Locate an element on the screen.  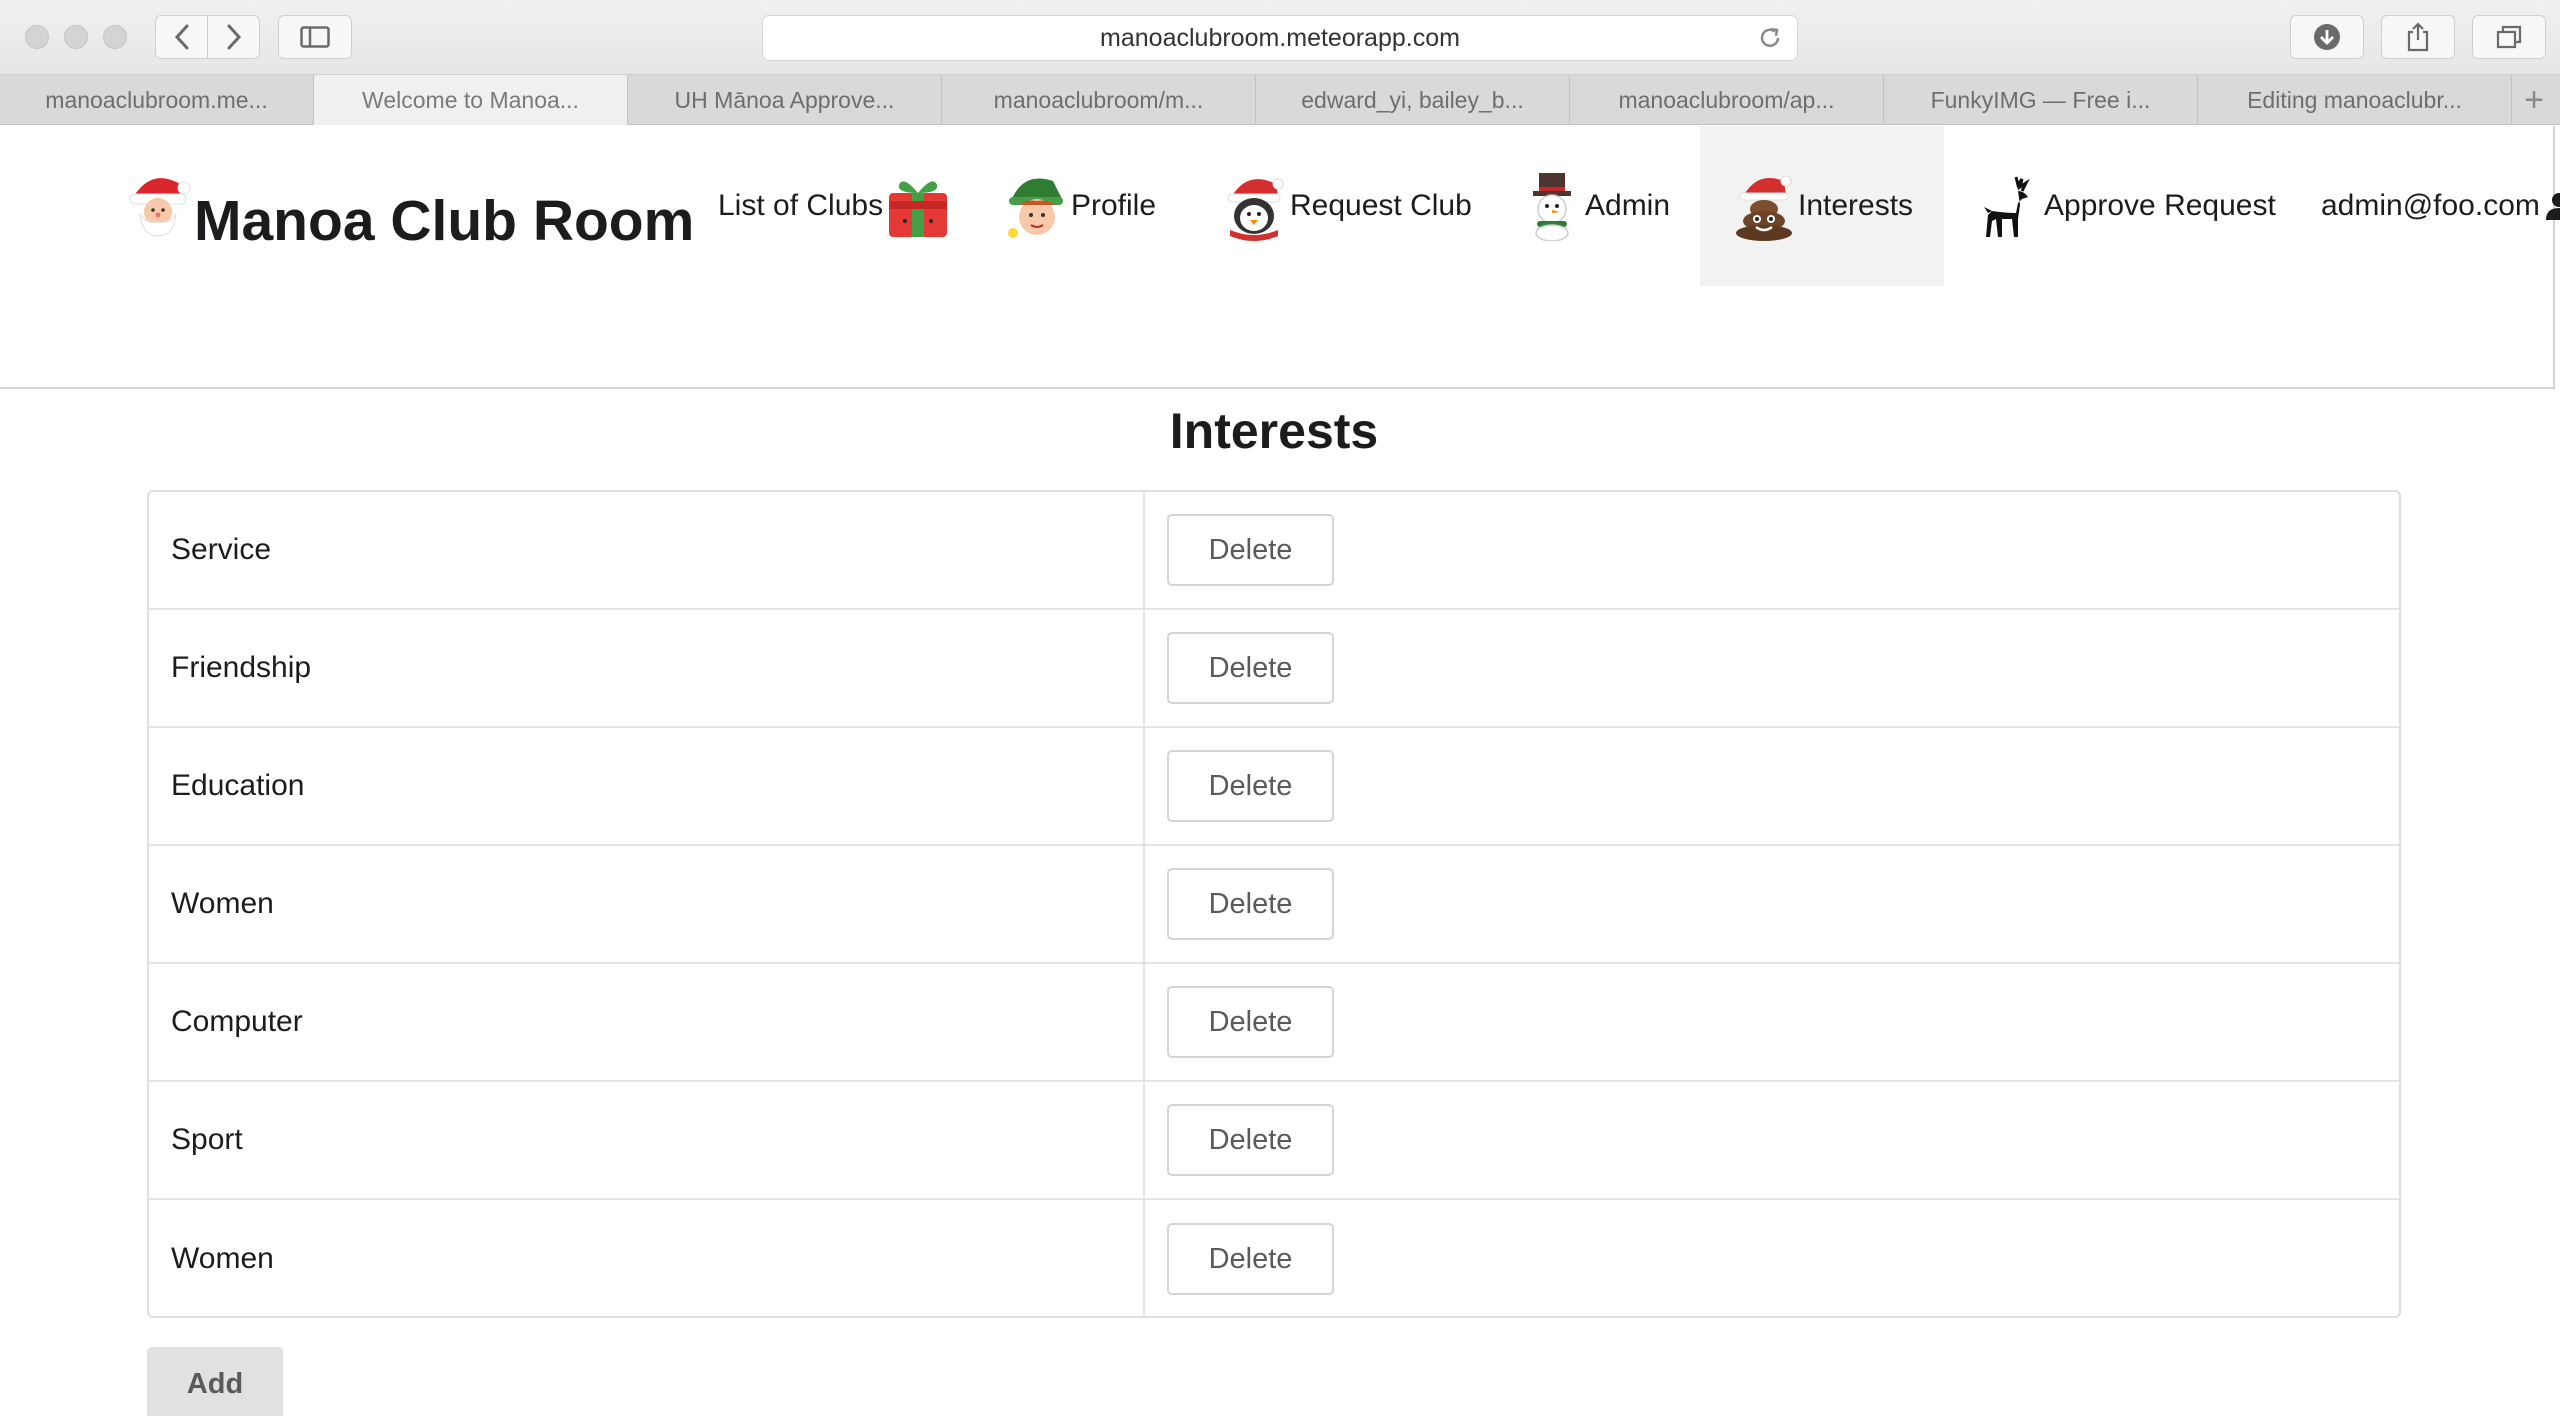
chevron-right-icon is located at coordinates (234, 37).